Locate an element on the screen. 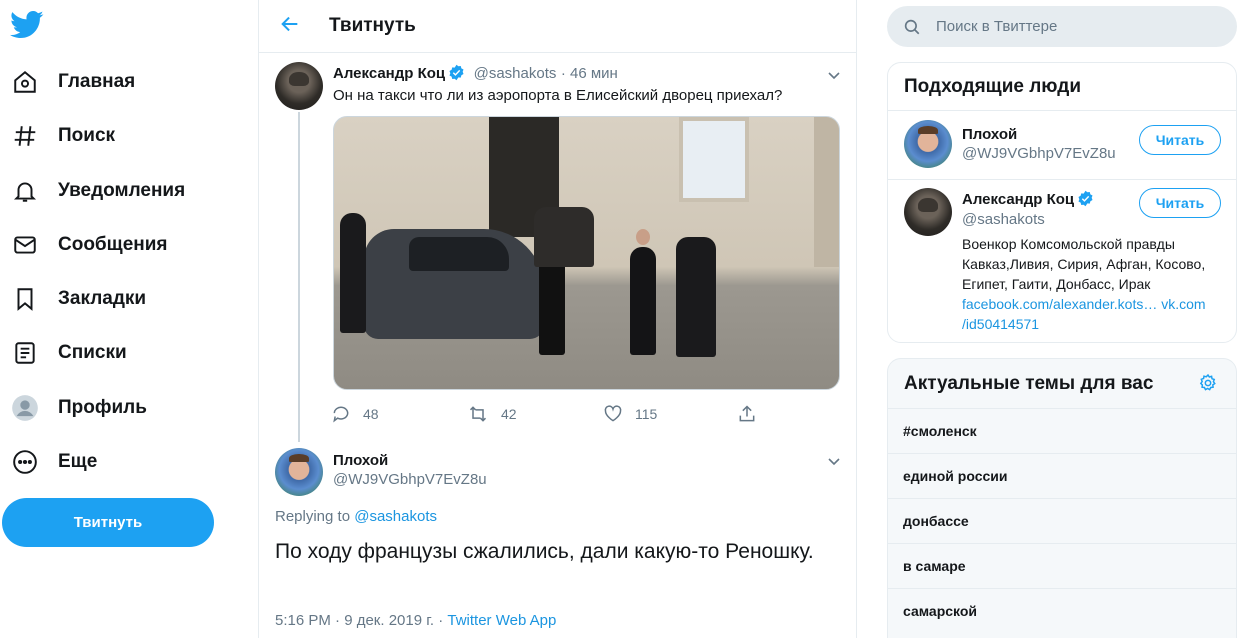 The height and width of the screenshot is (638, 1242). tweet-button: Твитнуть is located at coordinates (108, 522).